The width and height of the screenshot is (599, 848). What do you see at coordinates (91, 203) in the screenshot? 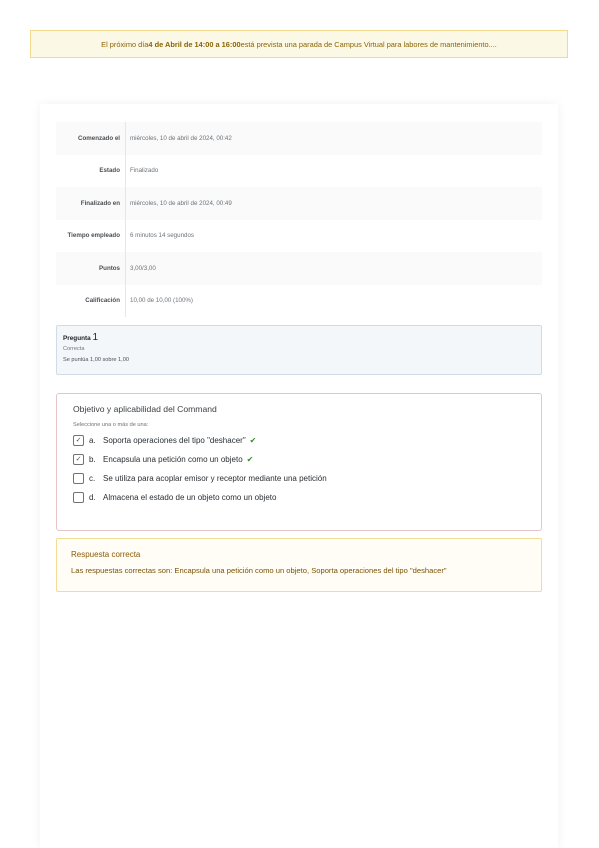
I see `summary-label: Finalizado en` at bounding box center [91, 203].